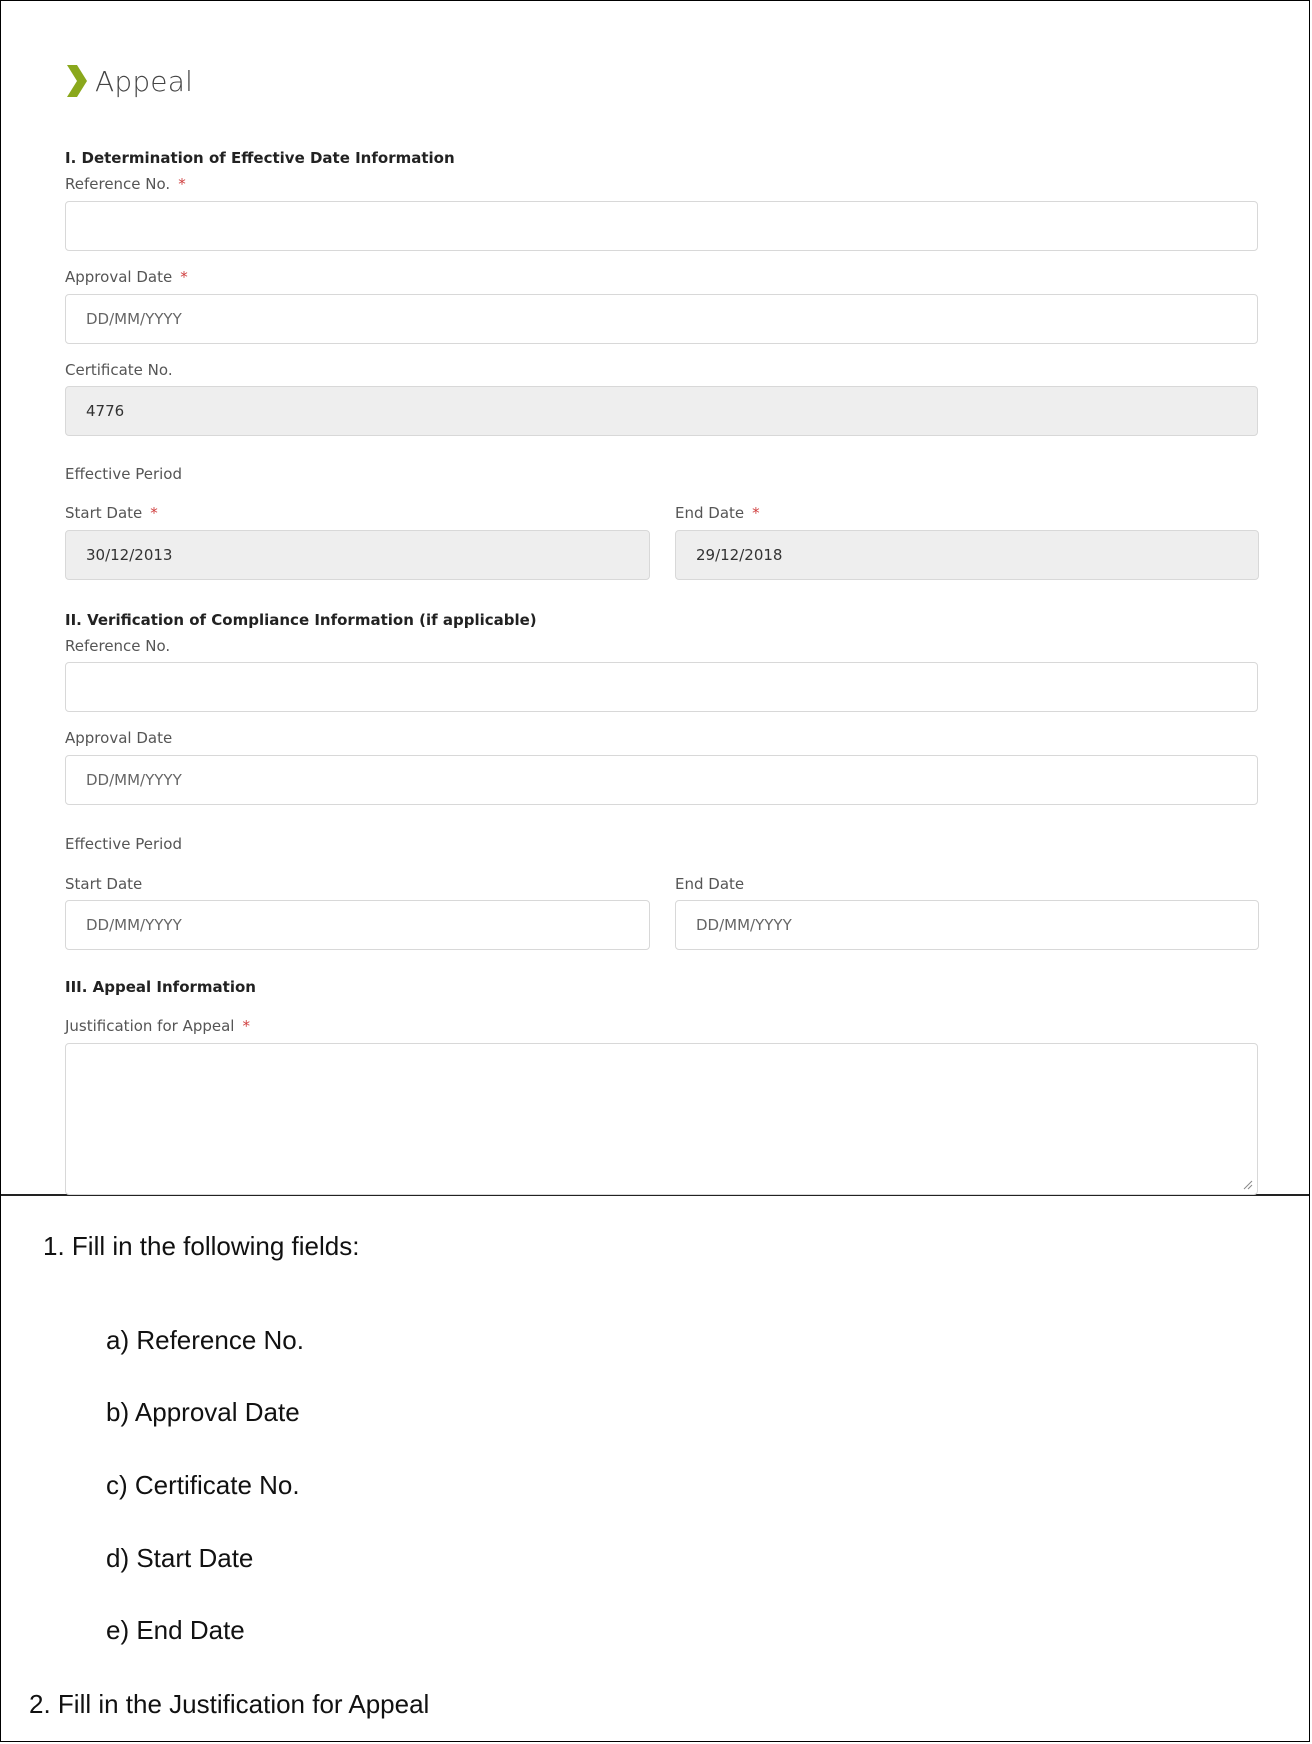 Image resolution: width=1312 pixels, height=1744 pixels. Describe the element at coordinates (967, 925) in the screenshot. I see `s2-end-date-input: DD/MM/YYYY` at that location.